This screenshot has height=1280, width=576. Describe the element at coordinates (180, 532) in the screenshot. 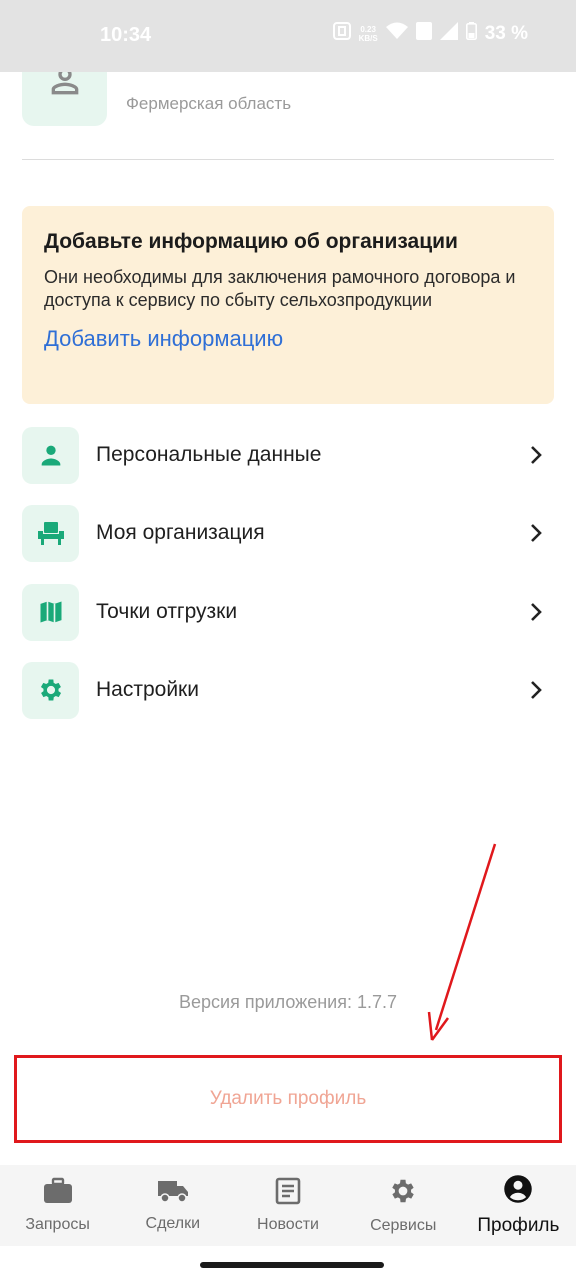

I see `menu-item-label: Моя организация` at that location.